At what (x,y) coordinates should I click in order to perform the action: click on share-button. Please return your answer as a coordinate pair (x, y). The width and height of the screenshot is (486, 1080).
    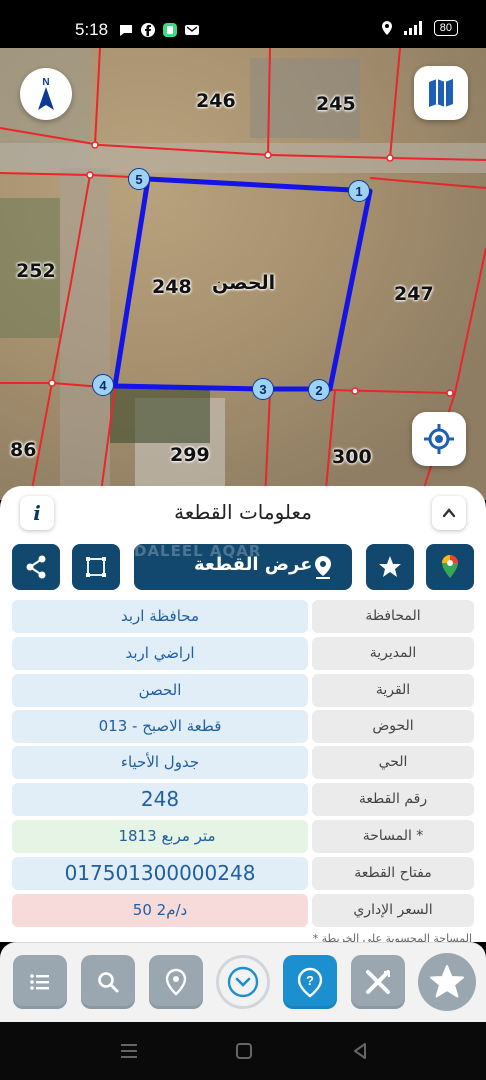
    Looking at the image, I should click on (36, 567).